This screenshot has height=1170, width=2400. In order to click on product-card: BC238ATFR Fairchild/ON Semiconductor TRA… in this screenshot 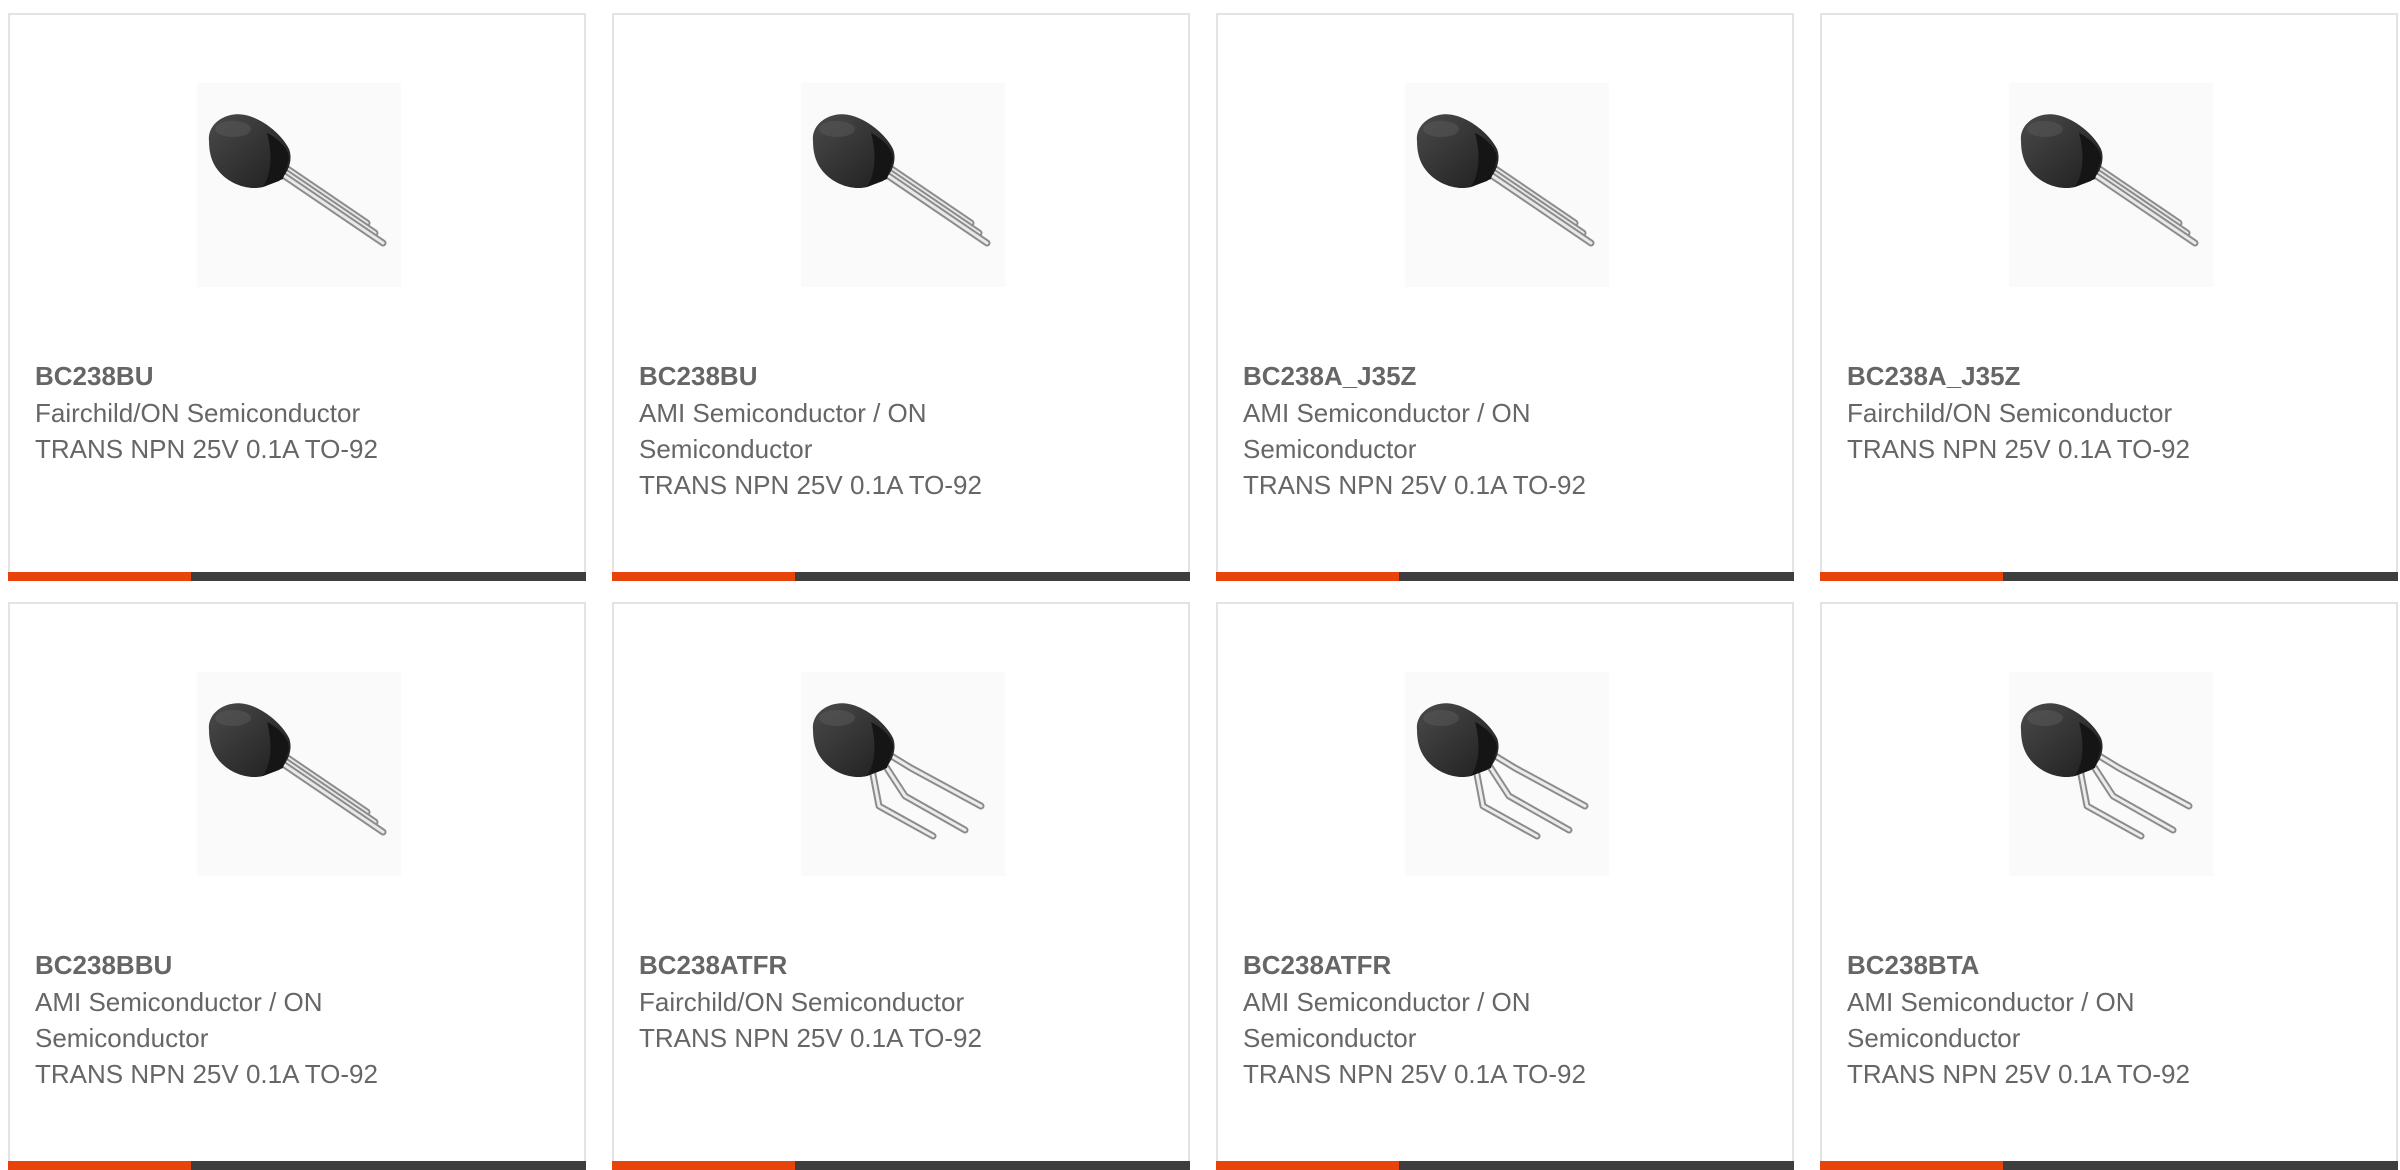, I will do `click(901, 886)`.